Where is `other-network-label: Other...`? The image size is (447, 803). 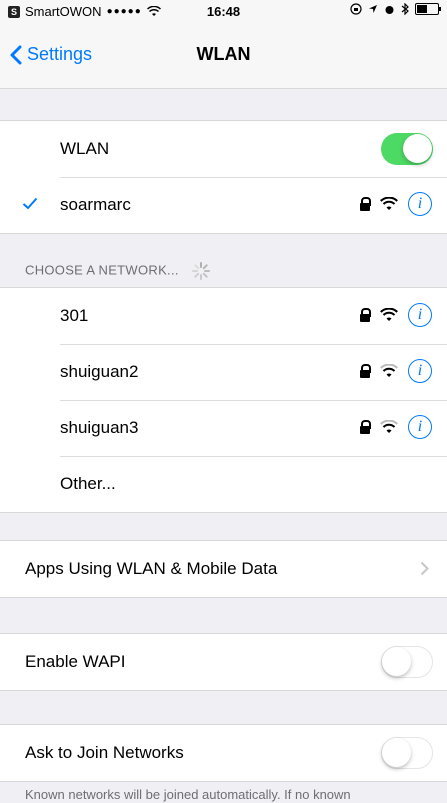
other-network-label: Other... is located at coordinates (88, 483).